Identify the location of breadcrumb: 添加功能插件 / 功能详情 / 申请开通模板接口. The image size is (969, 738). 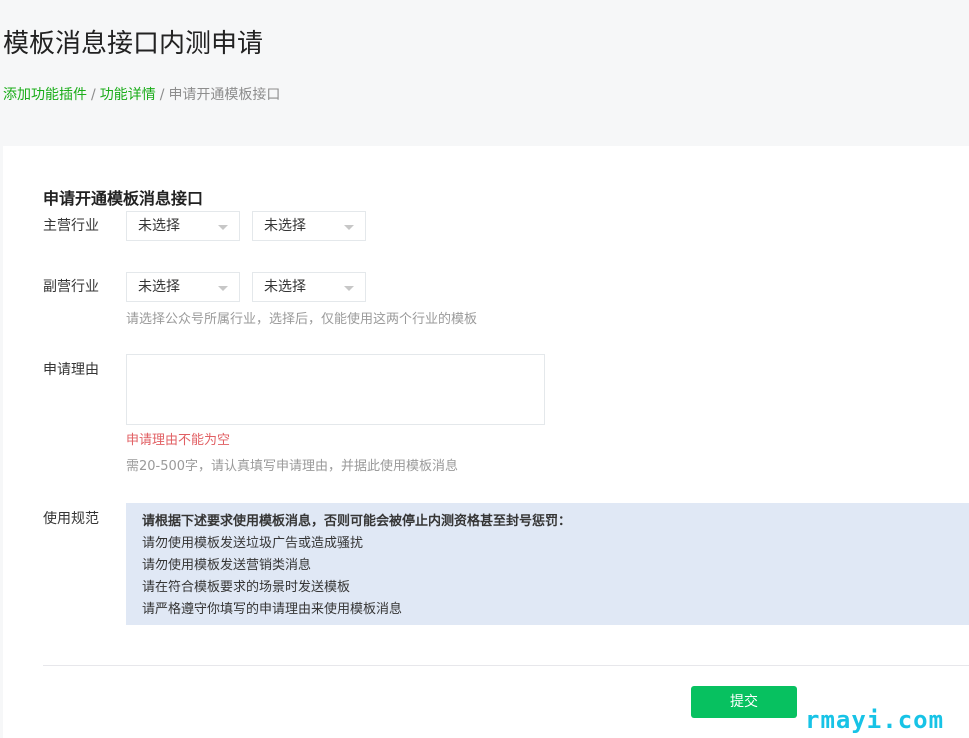
(141, 95).